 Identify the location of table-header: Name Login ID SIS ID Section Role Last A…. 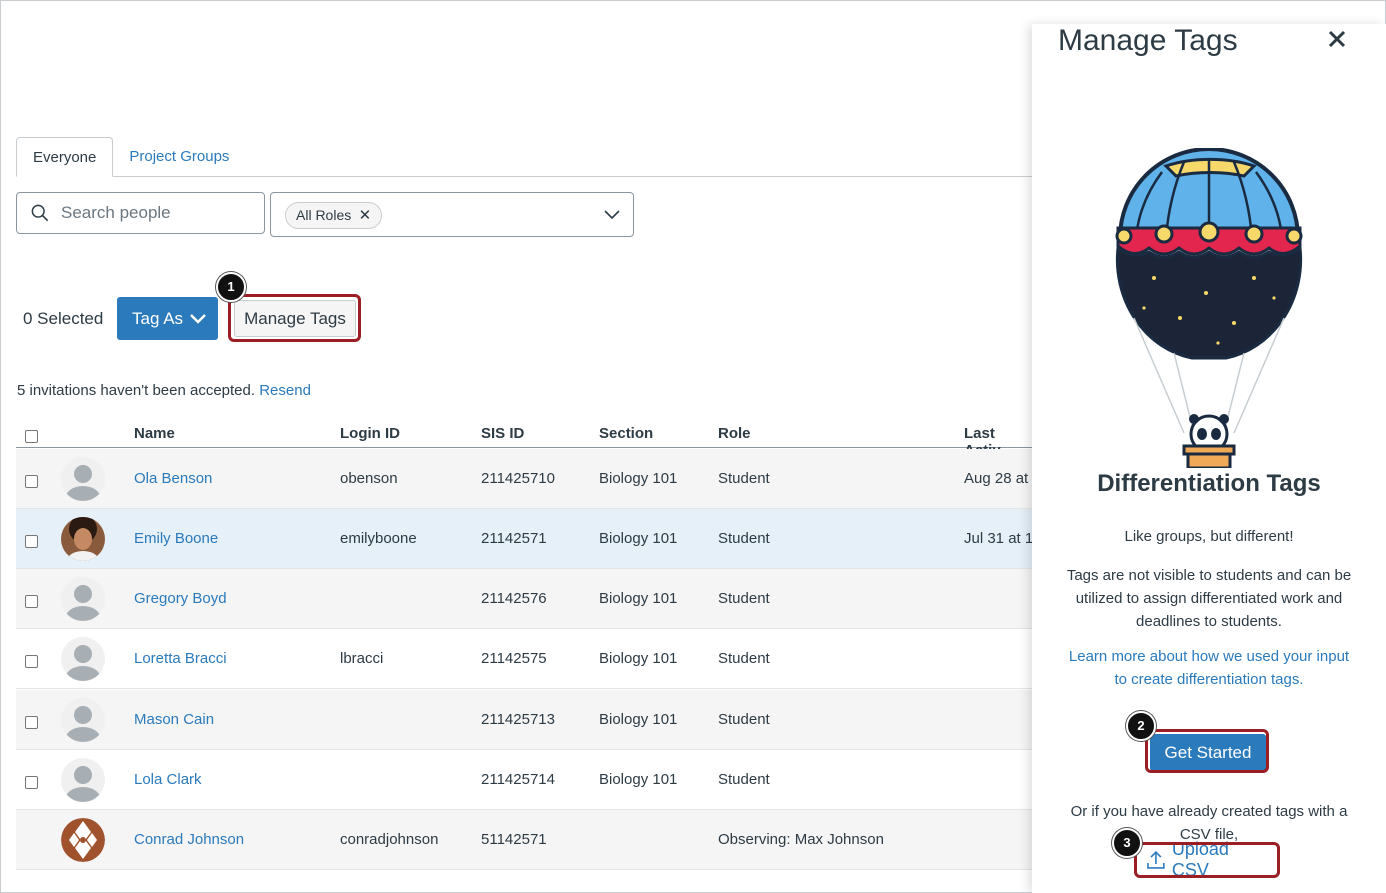
(524, 438).